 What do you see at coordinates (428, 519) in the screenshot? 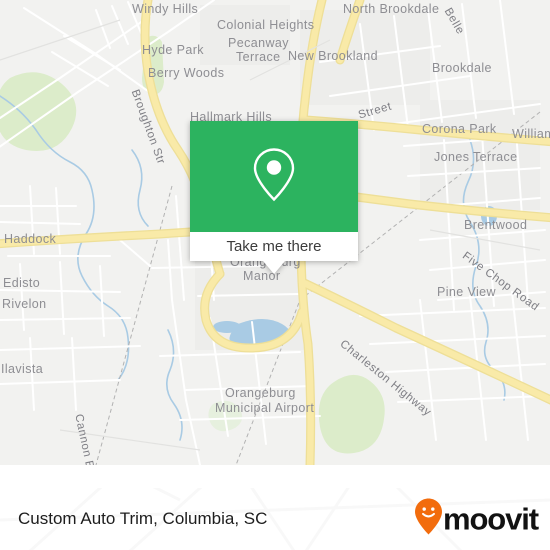
I see `moovit-smiley-pin-icon` at bounding box center [428, 519].